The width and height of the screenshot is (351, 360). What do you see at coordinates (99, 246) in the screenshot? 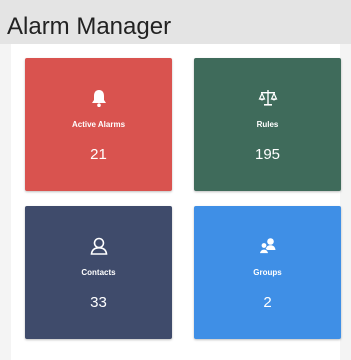
I see `user-outline-icon` at bounding box center [99, 246].